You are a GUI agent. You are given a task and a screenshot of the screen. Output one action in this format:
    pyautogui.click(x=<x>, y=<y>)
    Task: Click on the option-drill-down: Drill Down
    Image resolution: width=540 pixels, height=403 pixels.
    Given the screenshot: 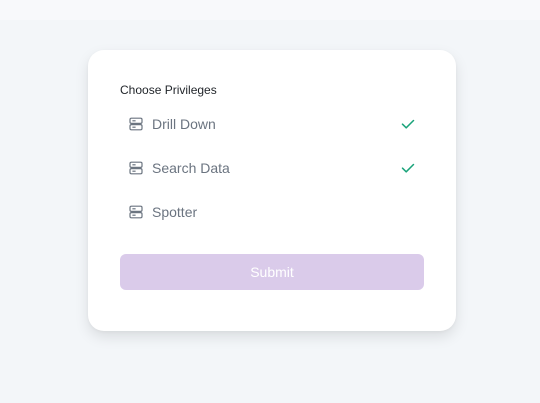 What is the action you would take?
    pyautogui.click(x=272, y=124)
    